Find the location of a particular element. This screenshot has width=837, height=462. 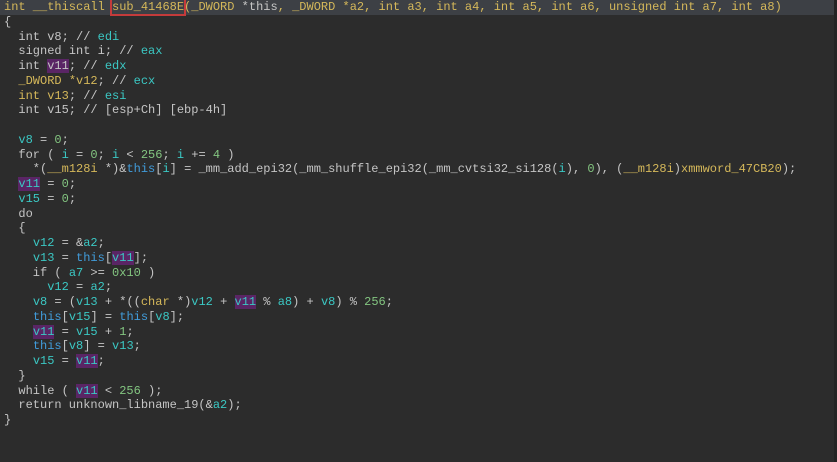

code-line: v15 = 0; is located at coordinates (417, 199).